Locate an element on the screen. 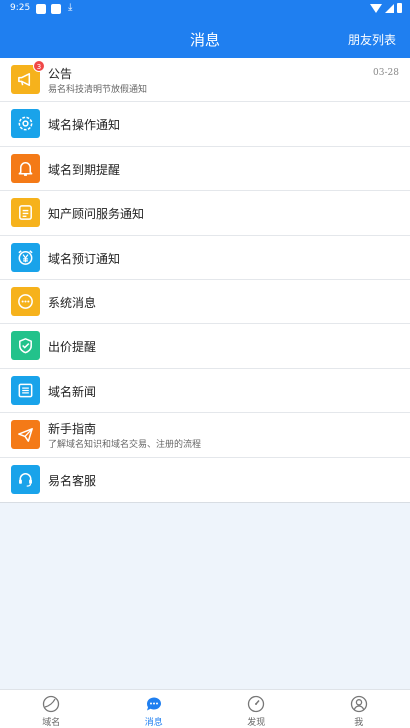 Image resolution: width=410 pixels, height=728 pixels. message-row-domain-booking: 域名预订通知 is located at coordinates (205, 258).